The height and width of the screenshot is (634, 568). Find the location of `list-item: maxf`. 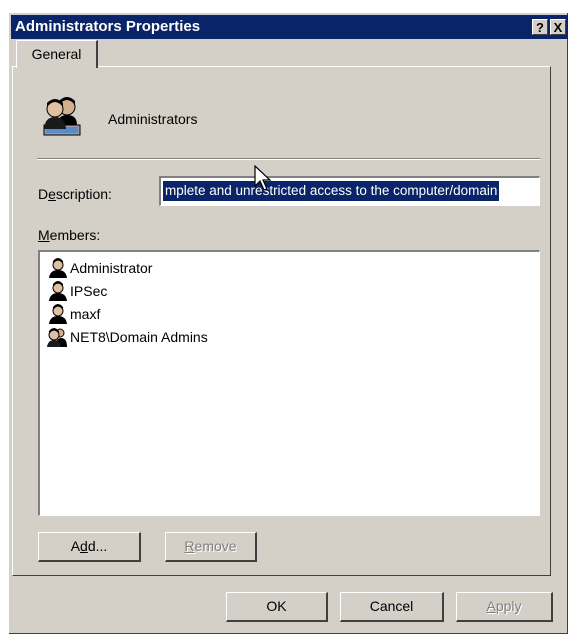

list-item: maxf is located at coordinates (289, 313).